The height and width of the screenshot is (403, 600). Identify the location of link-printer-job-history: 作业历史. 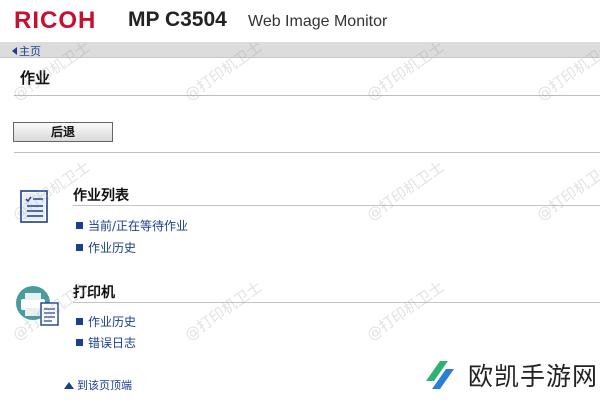
(106, 321).